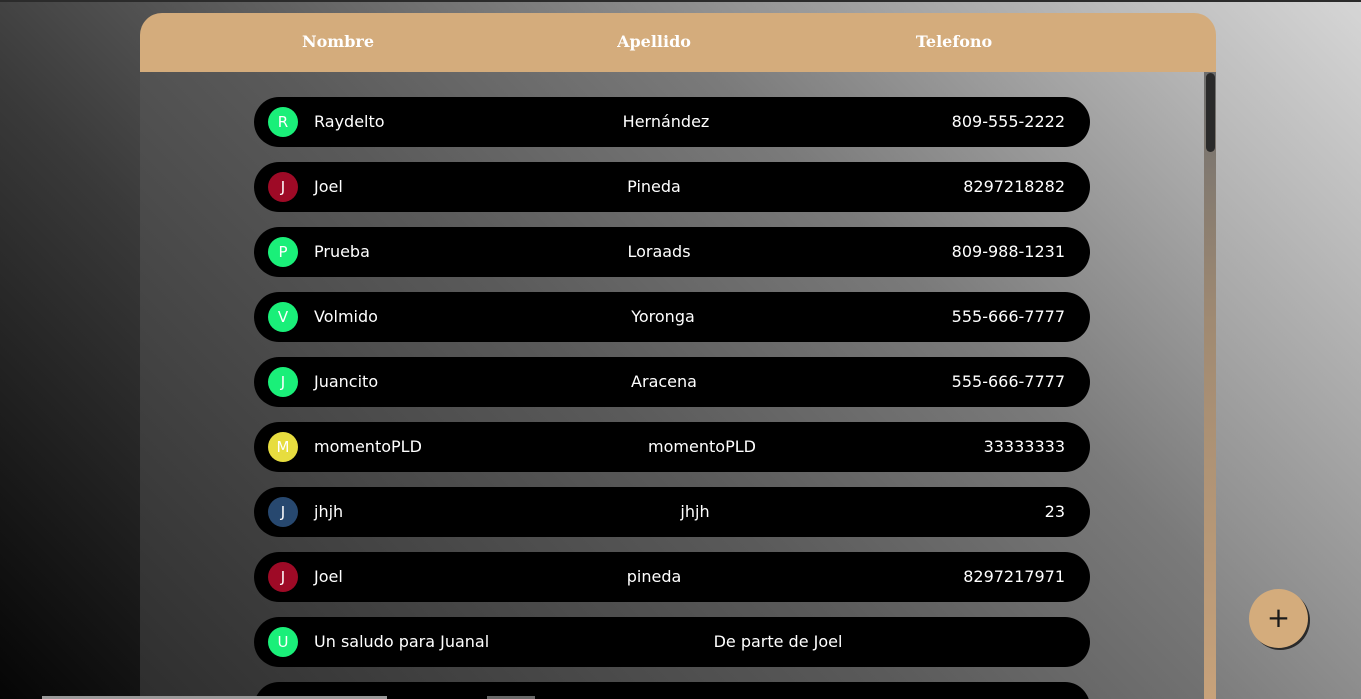 The image size is (1361, 699). Describe the element at coordinates (402, 641) in the screenshot. I see `contact-first-name: Un saludo para Juanal` at that location.